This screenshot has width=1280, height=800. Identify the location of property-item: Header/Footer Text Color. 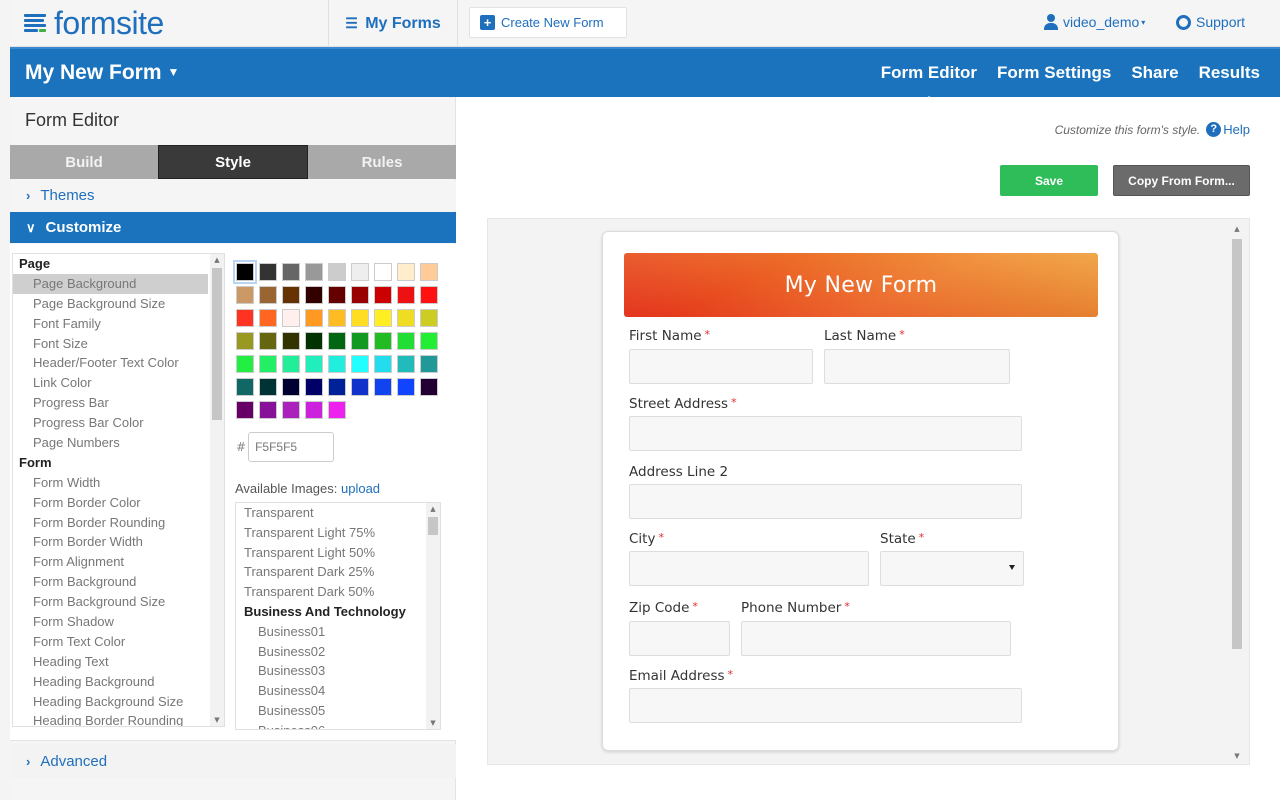
(110, 363).